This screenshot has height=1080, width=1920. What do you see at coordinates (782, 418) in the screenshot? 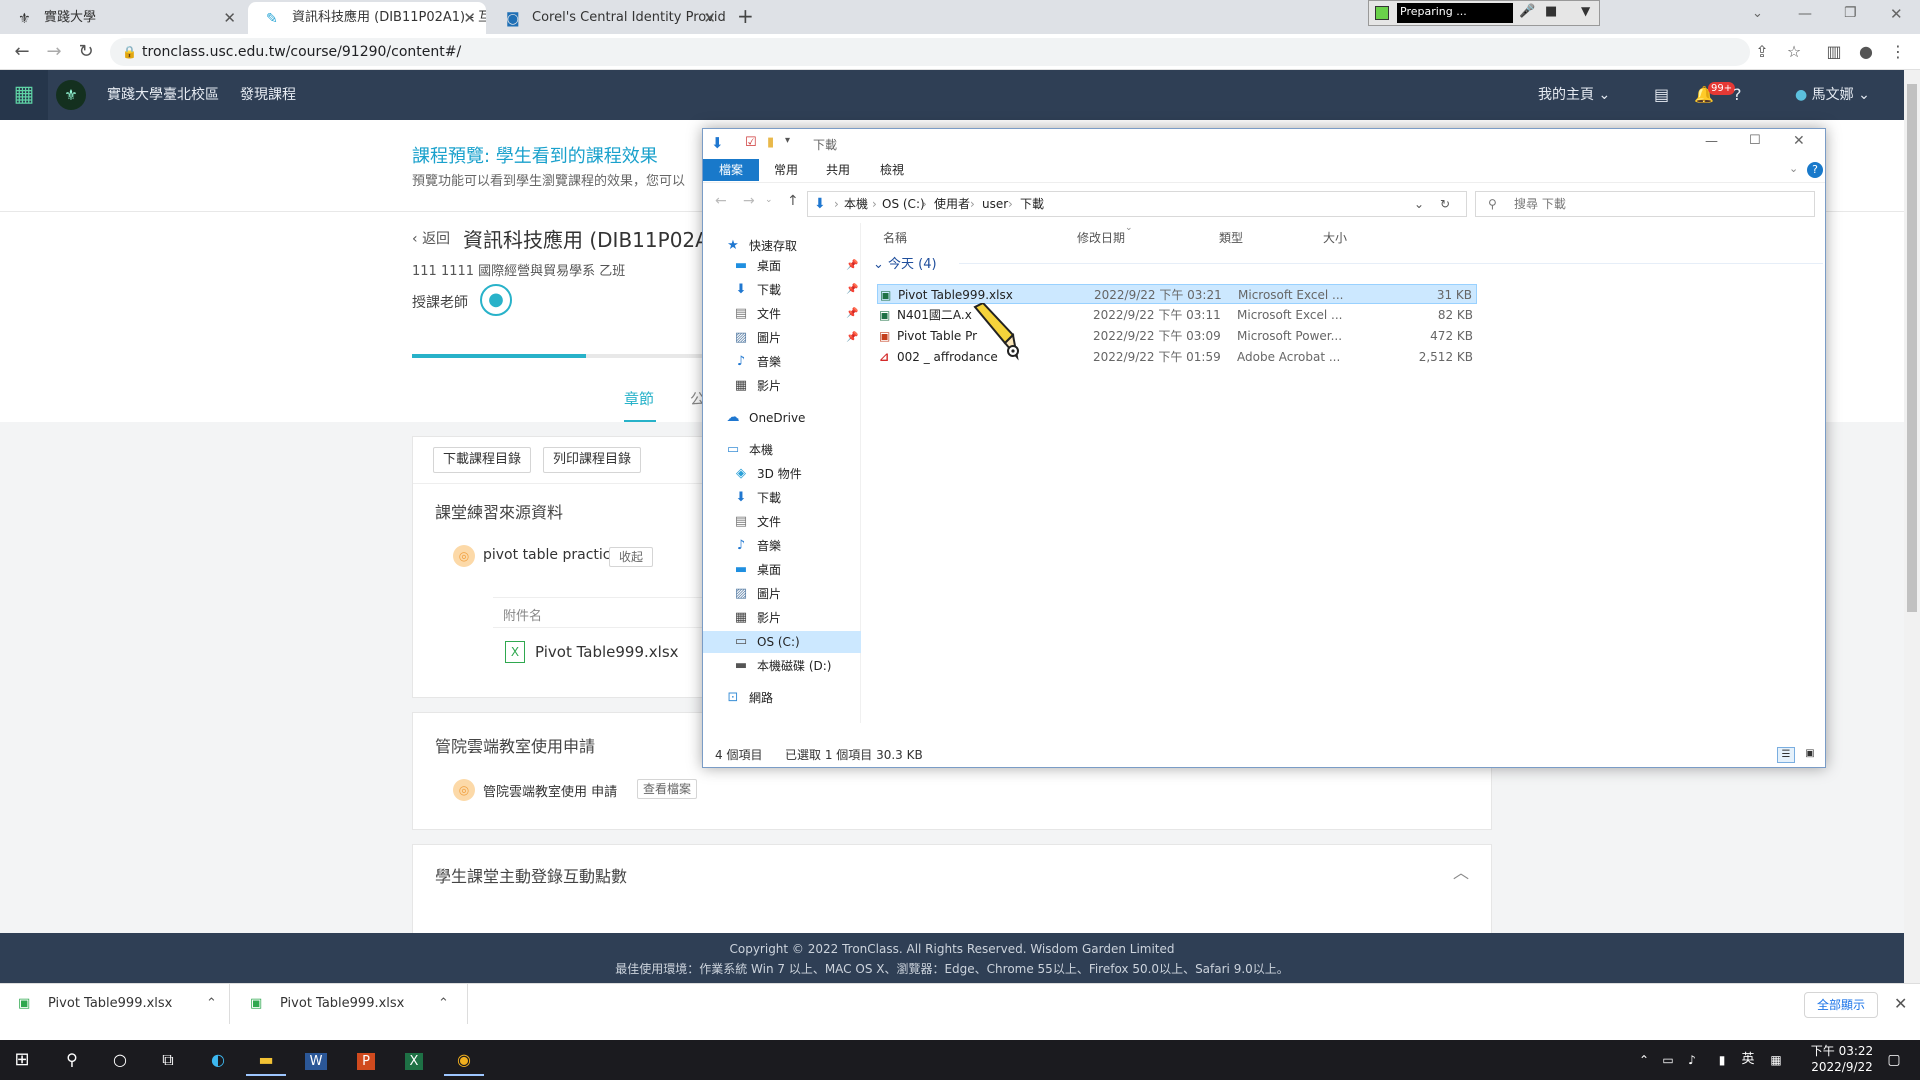
I see `nav-onedrive: ☁ OneDrive` at bounding box center [782, 418].